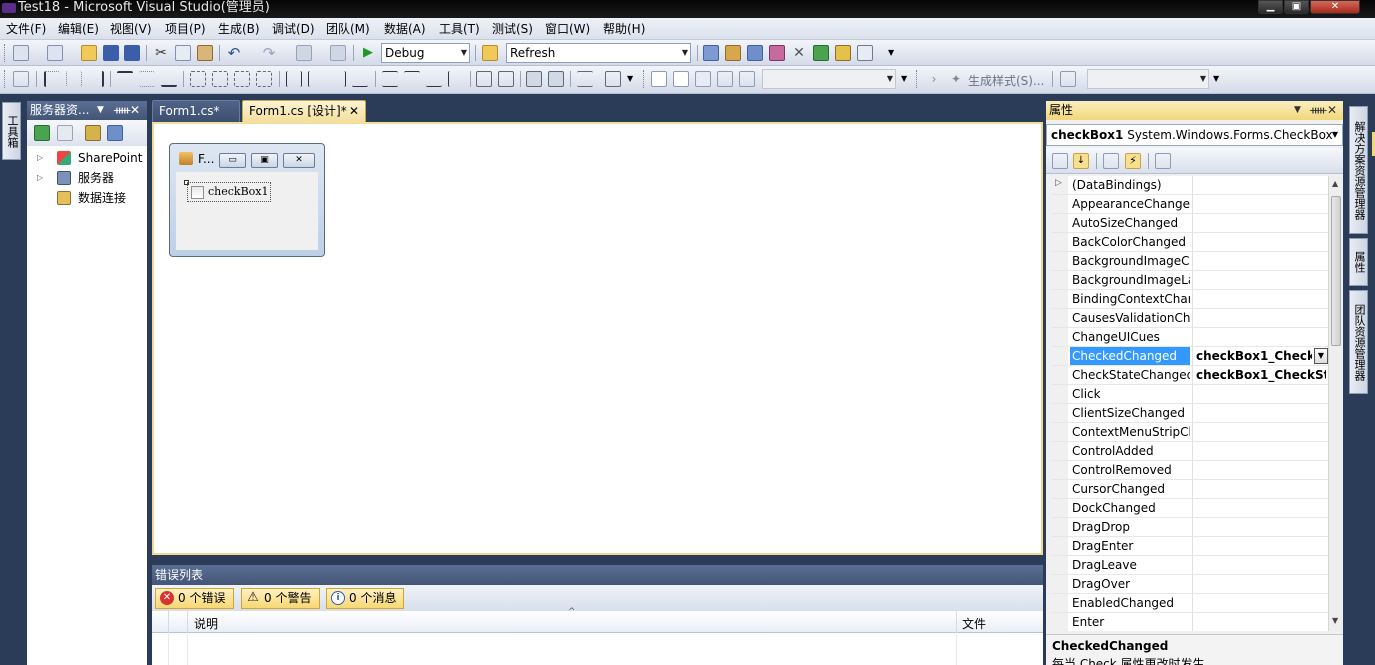 The image size is (1375, 665). What do you see at coordinates (269, 53) in the screenshot?
I see `redo-icon: ↷` at bounding box center [269, 53].